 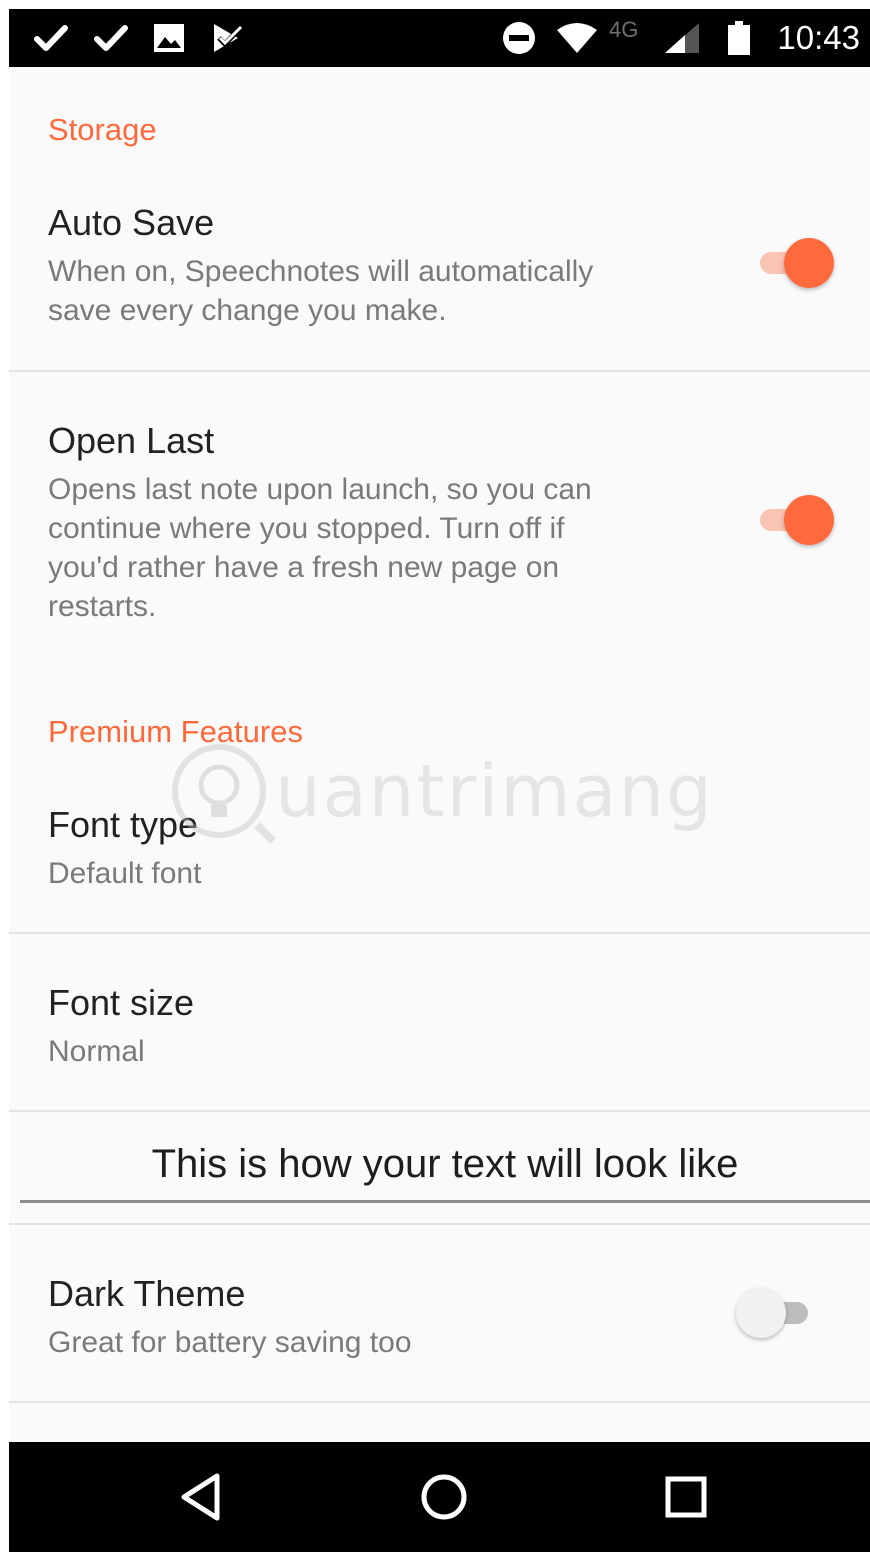 I want to click on font-preview-text: This is how your text will look like, so click(x=445, y=1164).